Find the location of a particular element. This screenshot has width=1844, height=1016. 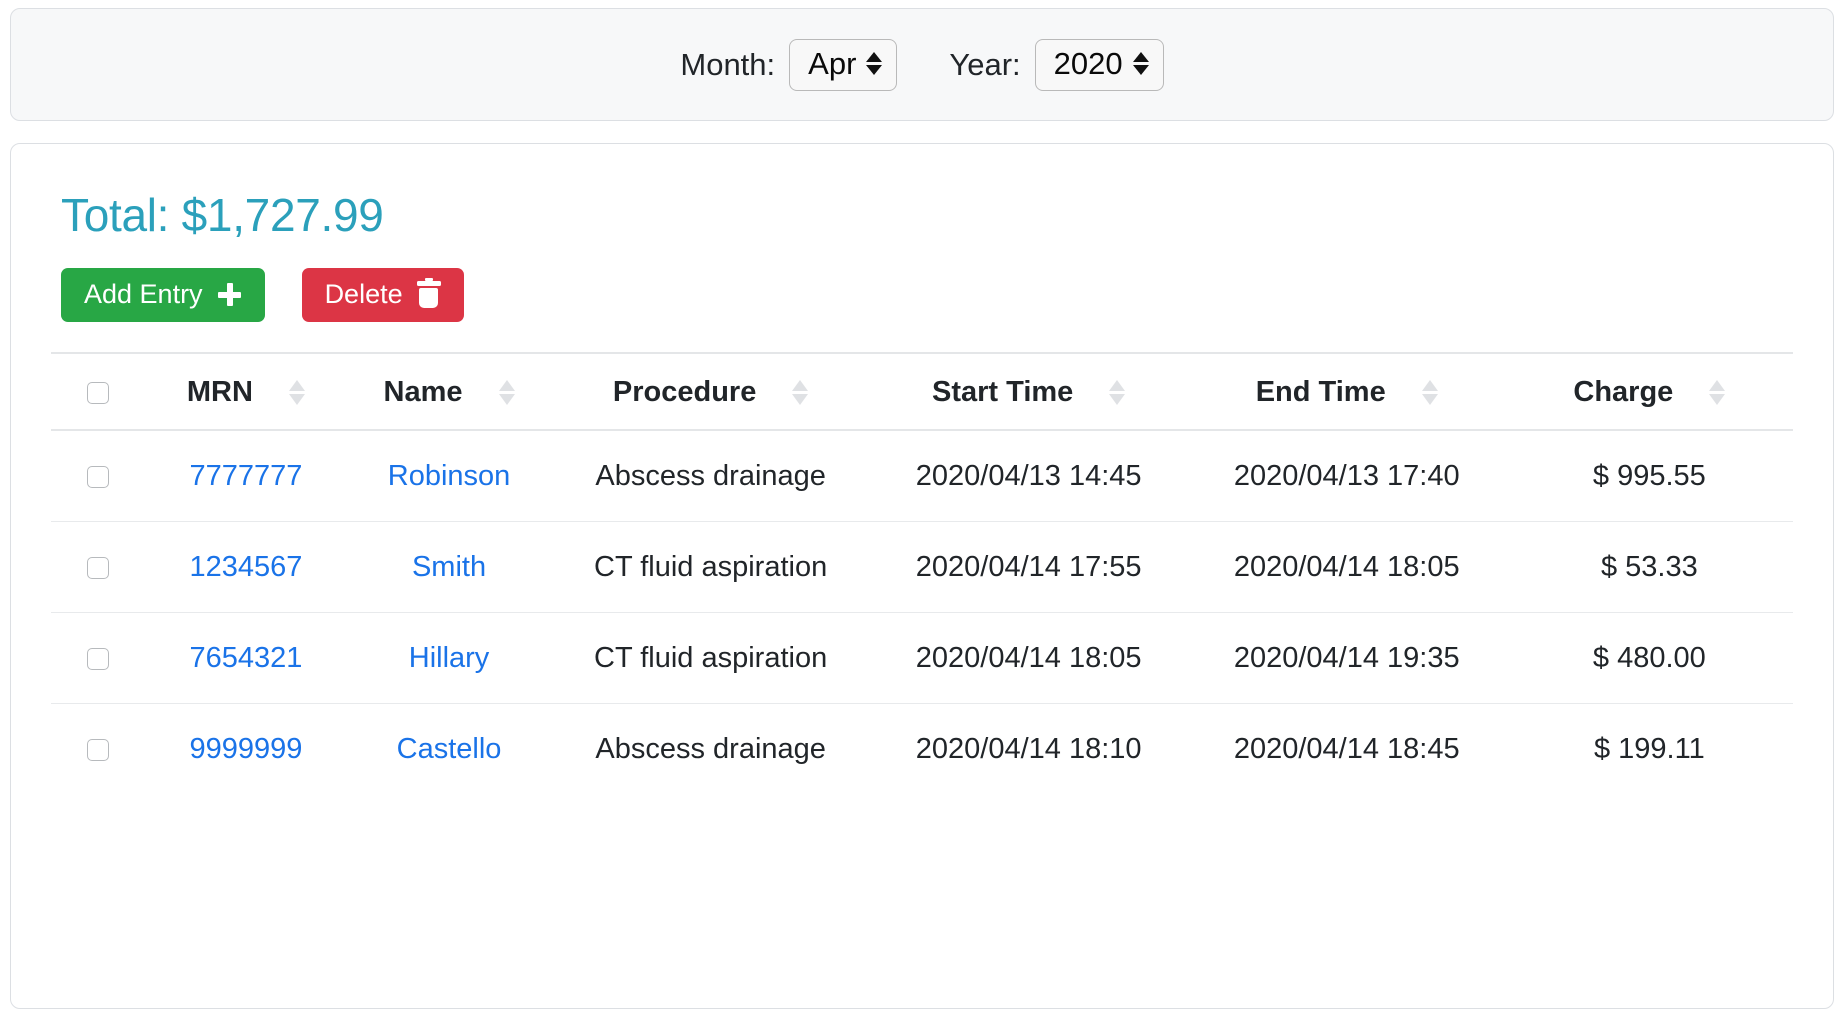

cell-mrn: 7654321 is located at coordinates (246, 658).